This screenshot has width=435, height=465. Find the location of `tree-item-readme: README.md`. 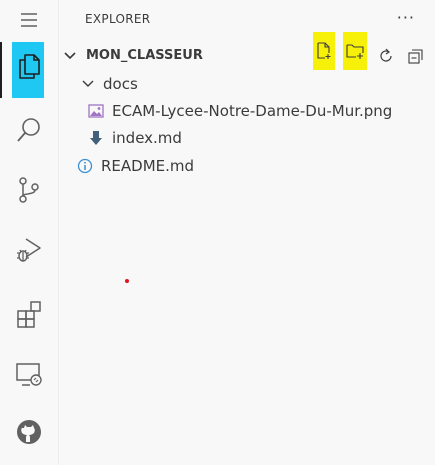

tree-item-readme: README.md is located at coordinates (247, 166).